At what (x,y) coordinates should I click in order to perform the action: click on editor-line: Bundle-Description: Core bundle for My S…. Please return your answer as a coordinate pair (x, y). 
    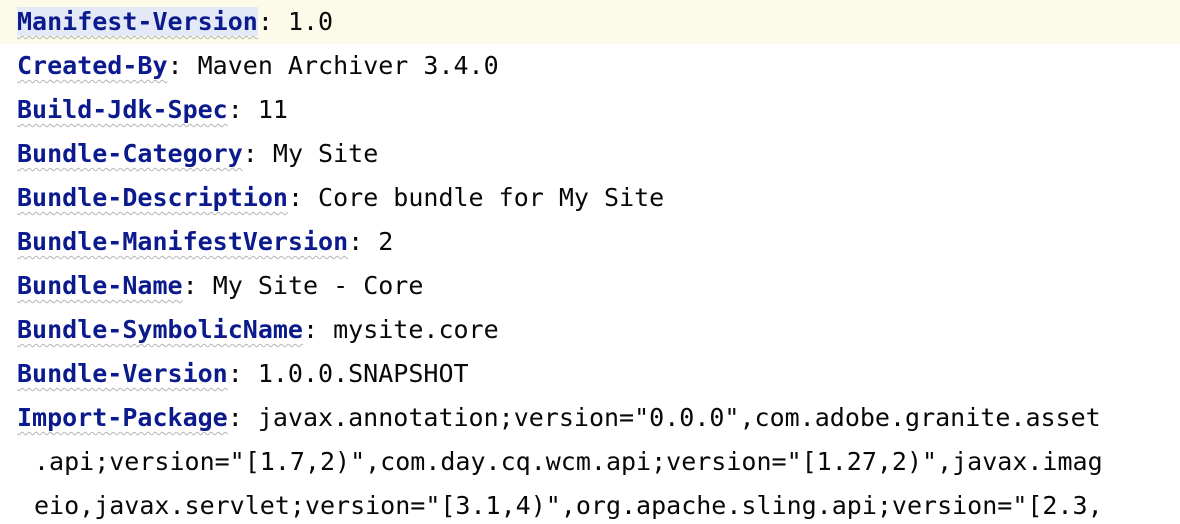
    Looking at the image, I should click on (590, 198).